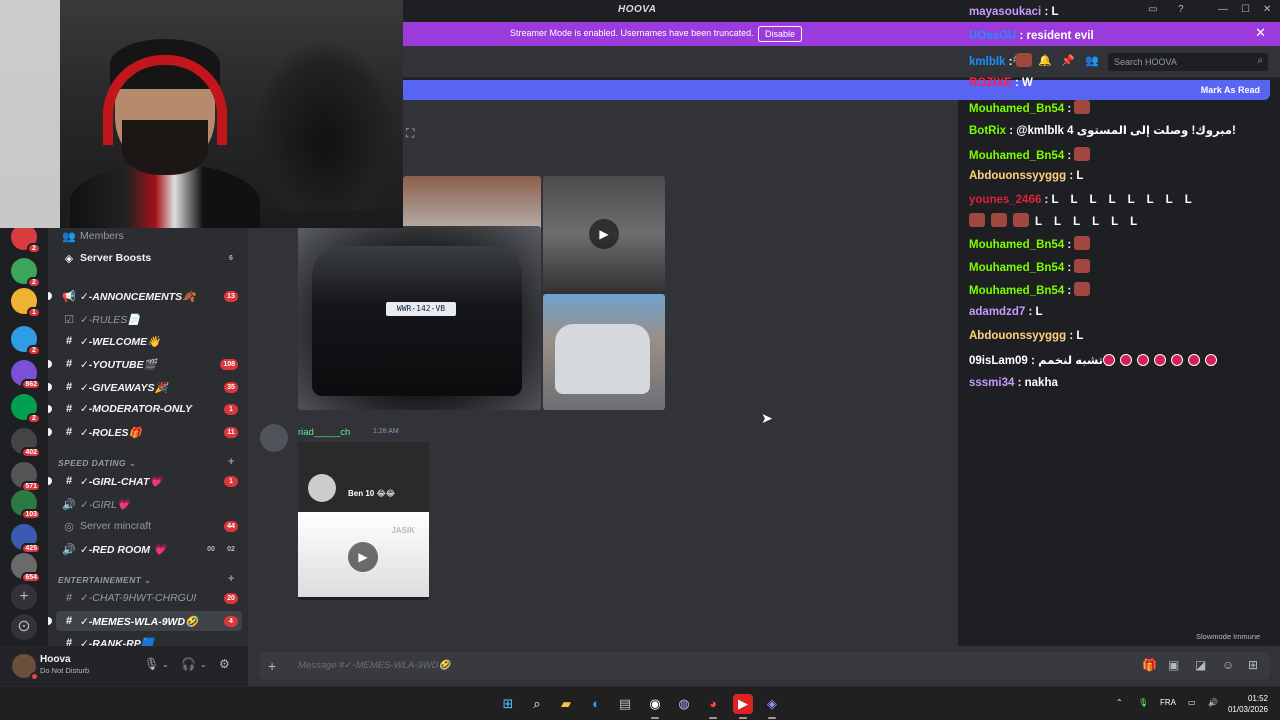 This screenshot has width=1280, height=720. Describe the element at coordinates (24, 597) in the screenshot. I see `add-server-icon: +` at that location.